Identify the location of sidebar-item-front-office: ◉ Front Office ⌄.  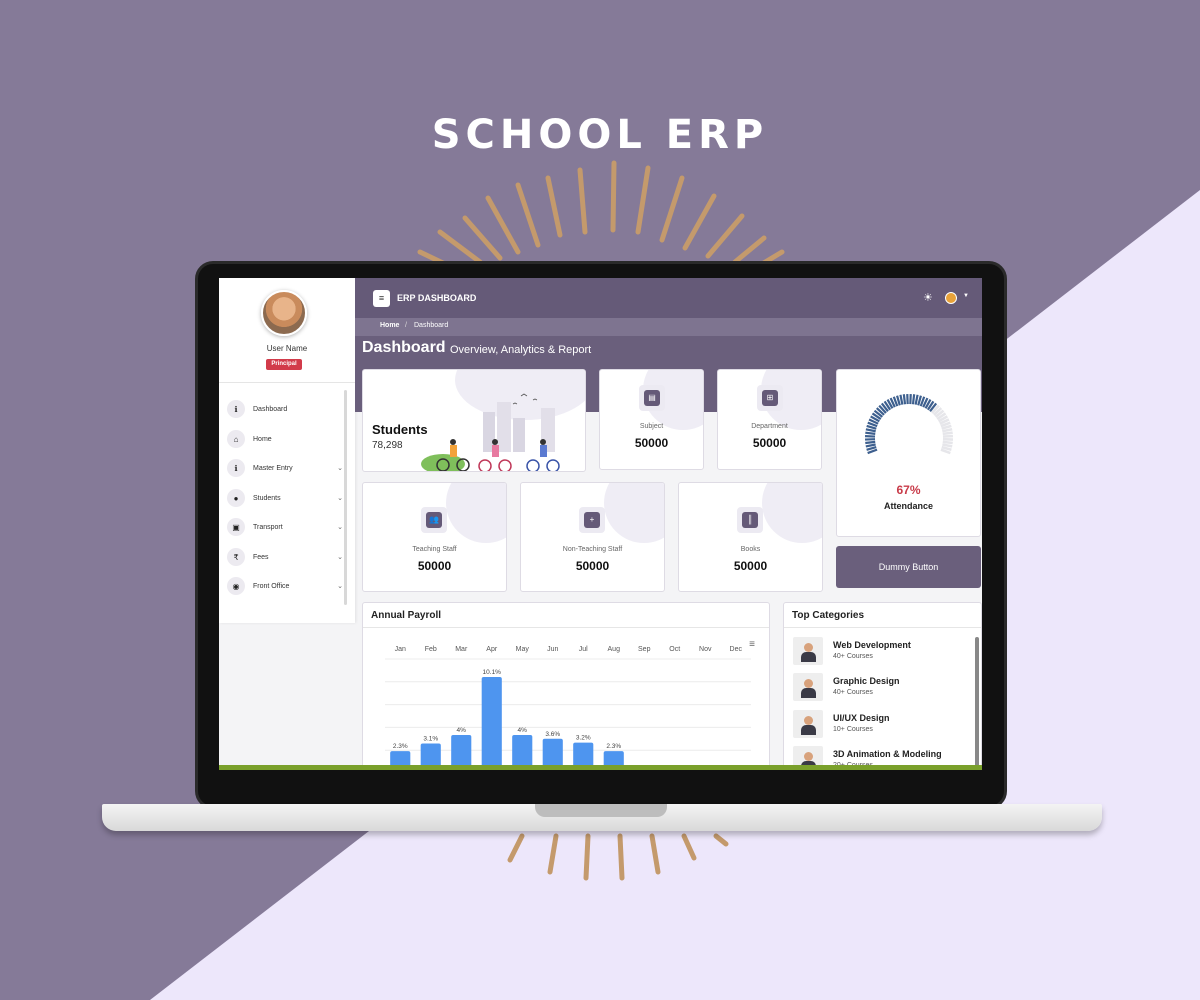
(285, 586).